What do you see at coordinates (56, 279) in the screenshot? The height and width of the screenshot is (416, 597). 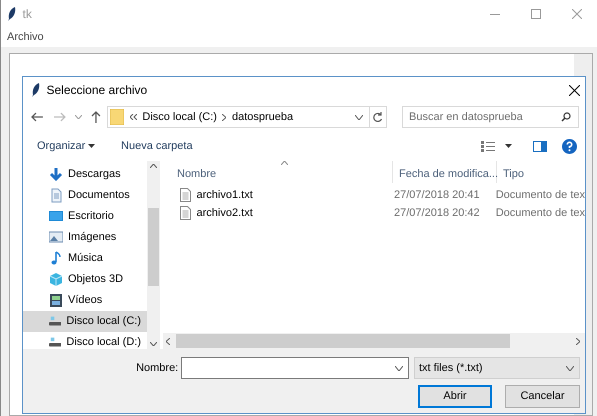 I see `cube-icon` at bounding box center [56, 279].